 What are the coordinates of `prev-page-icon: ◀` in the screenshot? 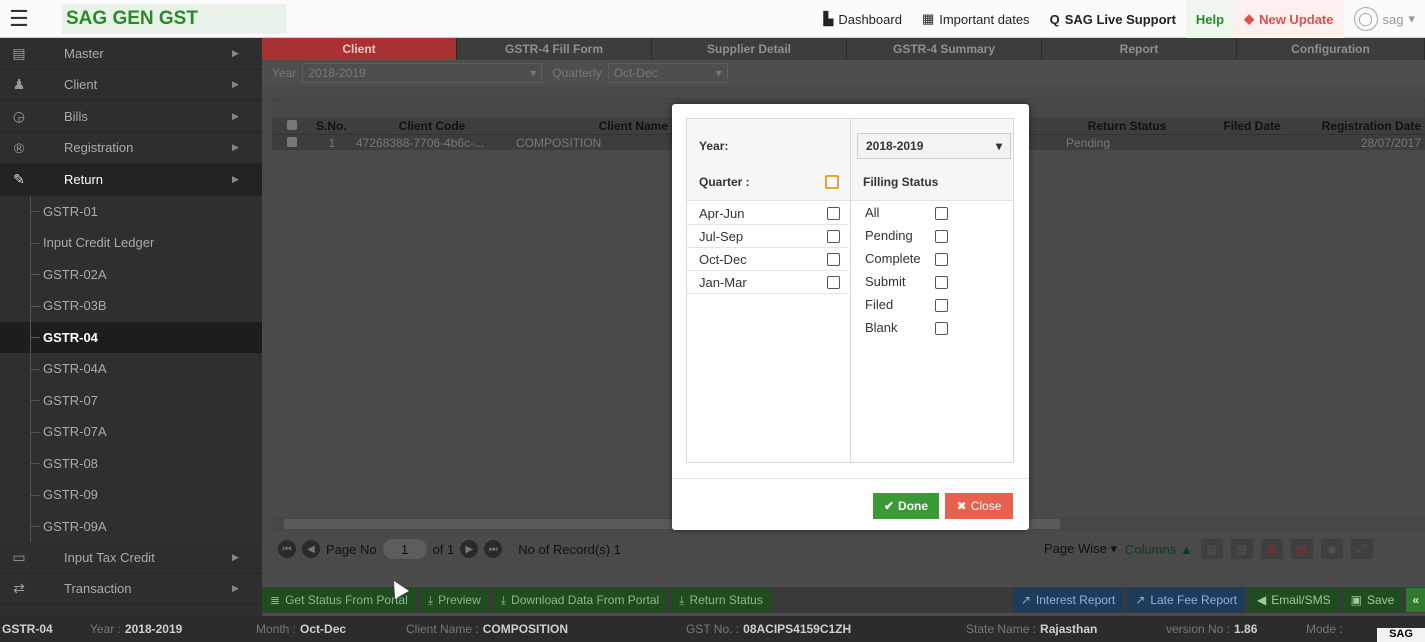 It's located at (311, 549).